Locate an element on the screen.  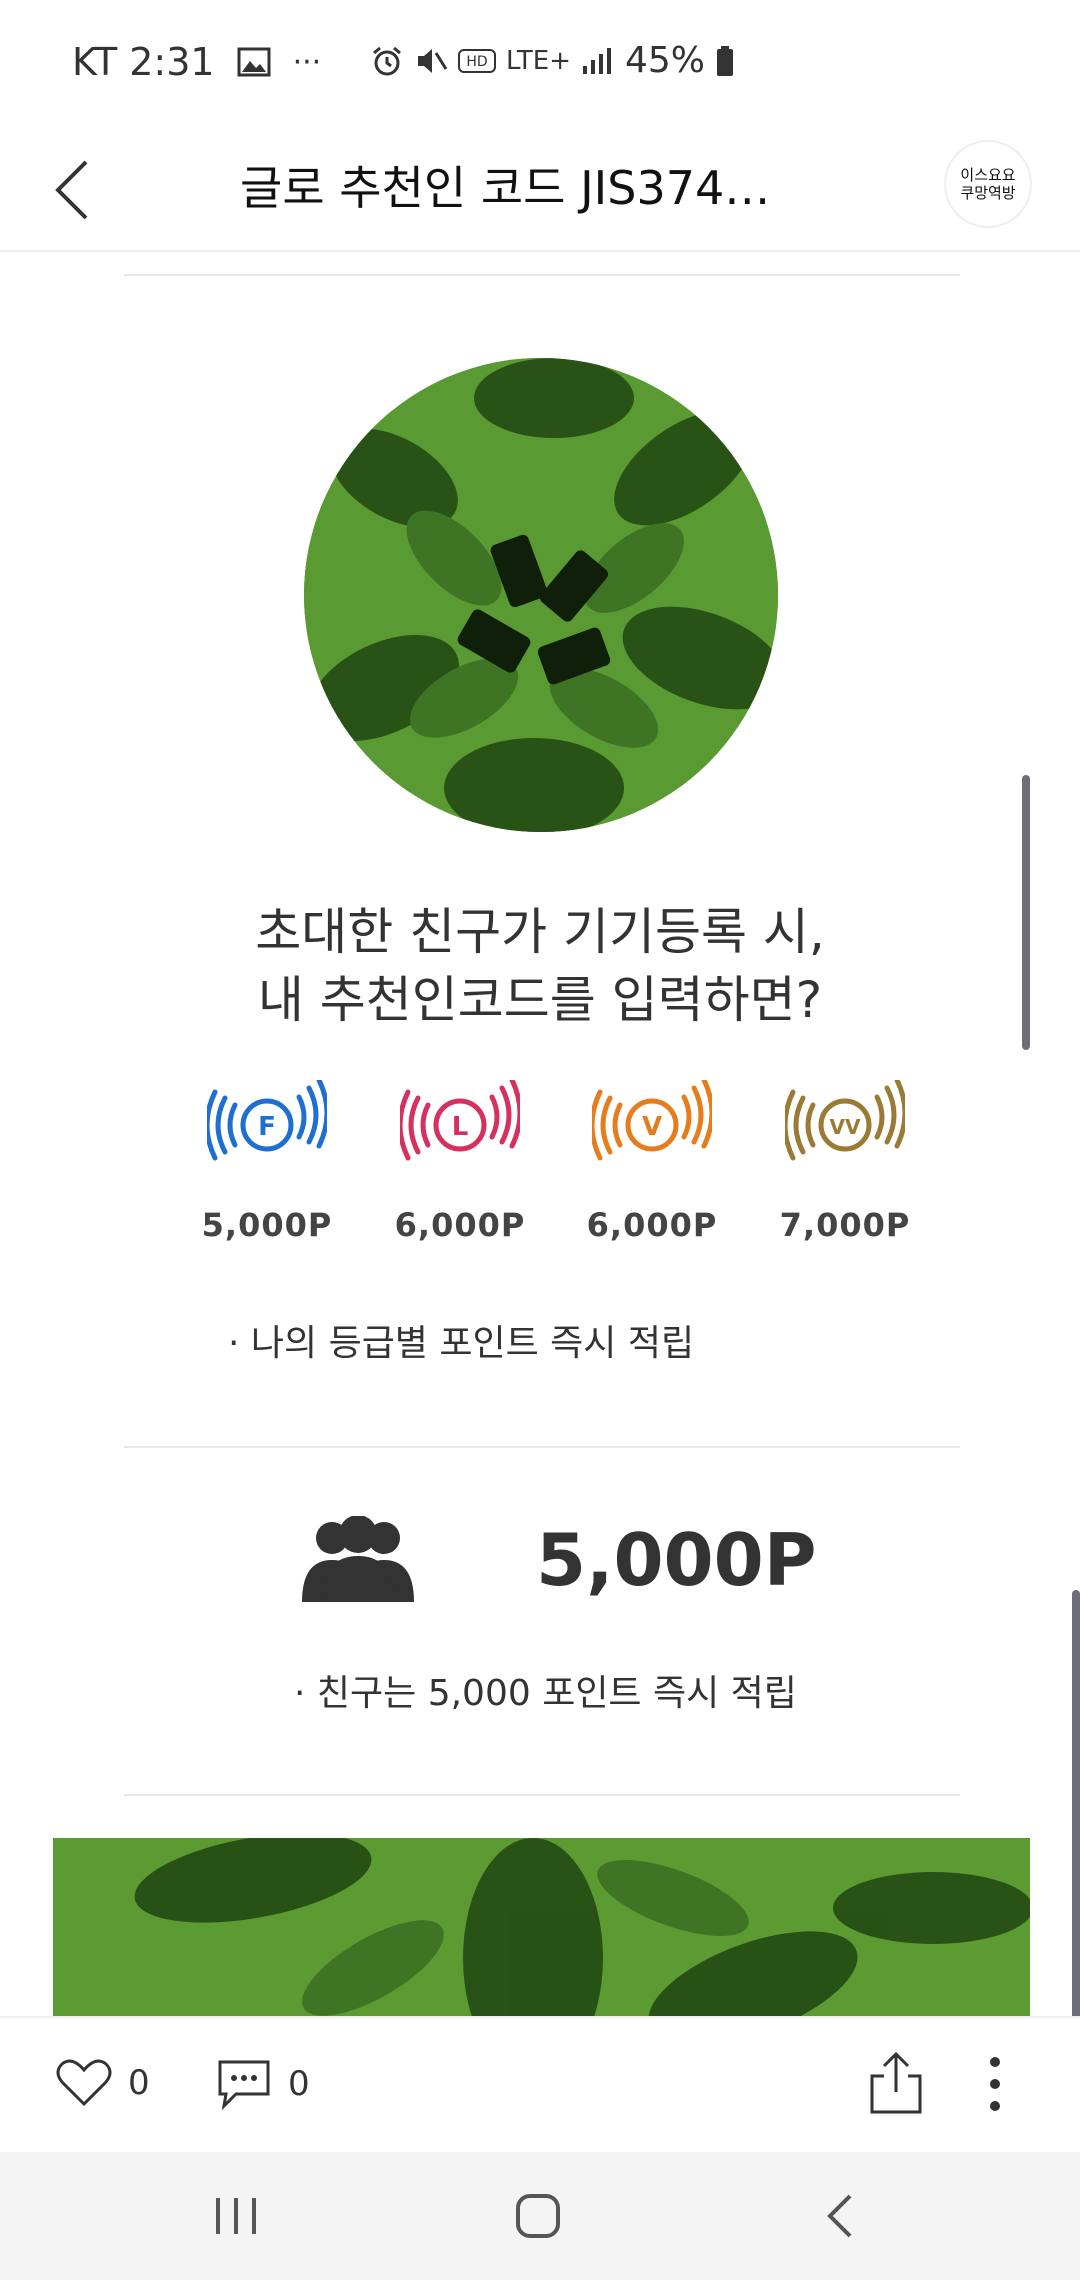
grade-f-icon: F is located at coordinates (267, 1119).